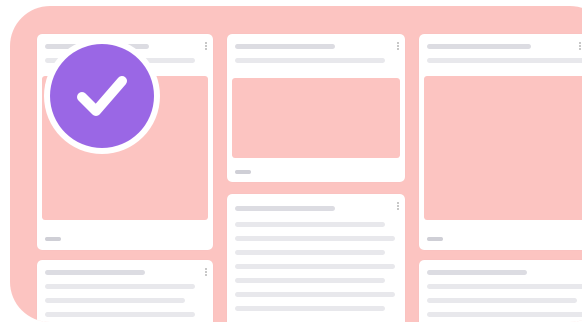 The height and width of the screenshot is (324, 582). I want to click on checkmark-glyph, so click(102, 96).